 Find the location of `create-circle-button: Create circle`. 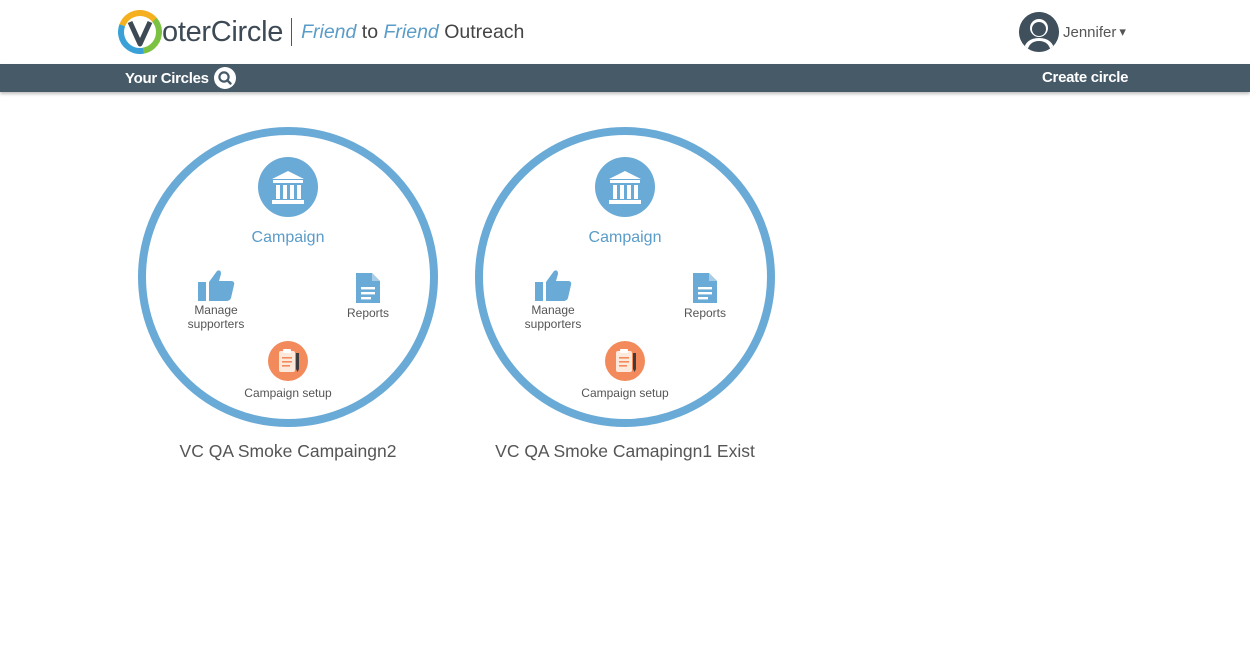

create-circle-button: Create circle is located at coordinates (1085, 78).